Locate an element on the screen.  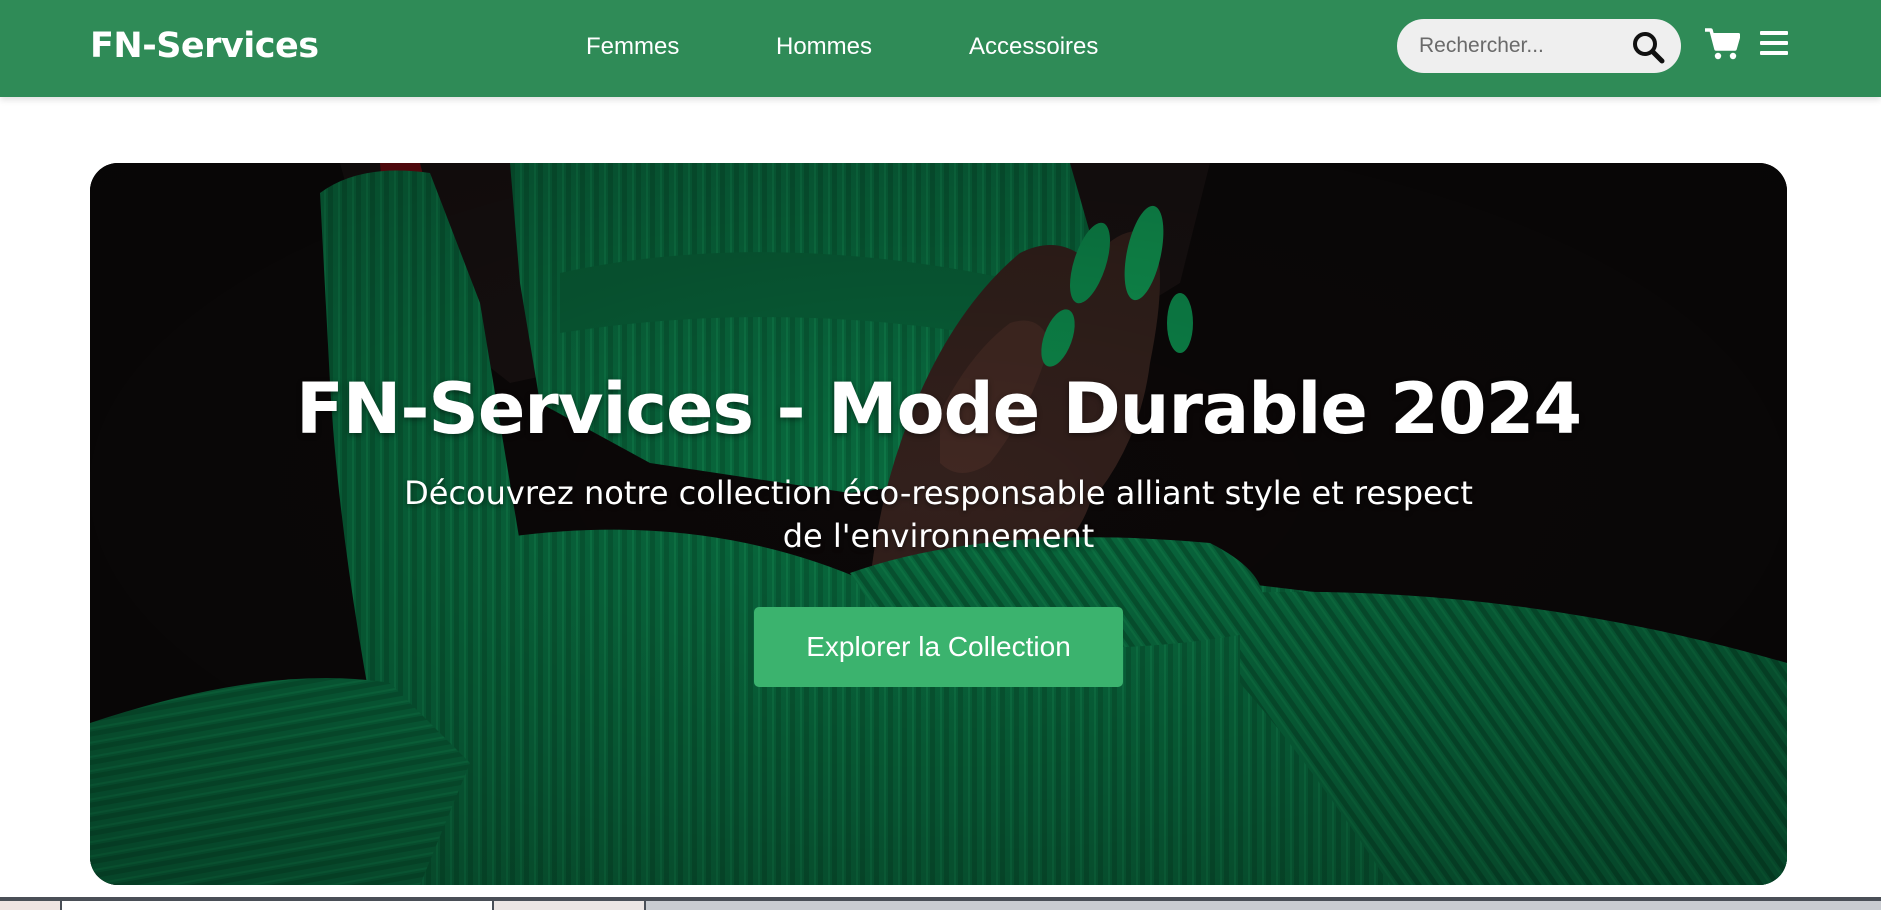
hero-title: FN-Services - Mode Durable 2024 is located at coordinates (938, 409).